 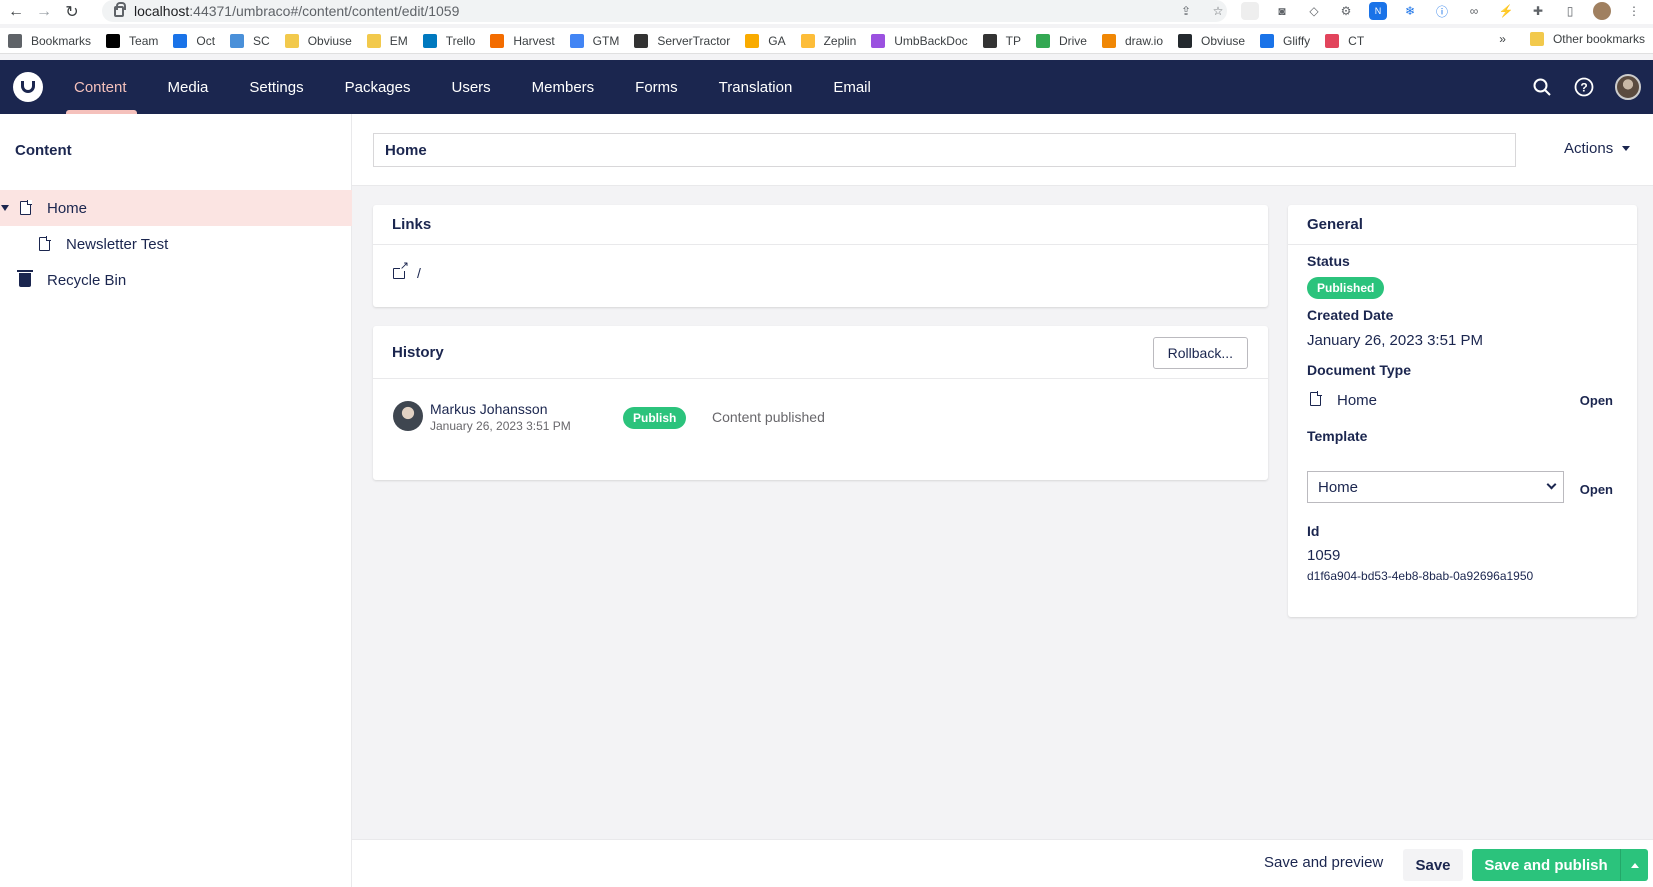 I want to click on bookmark-label: GA, so click(x=777, y=40).